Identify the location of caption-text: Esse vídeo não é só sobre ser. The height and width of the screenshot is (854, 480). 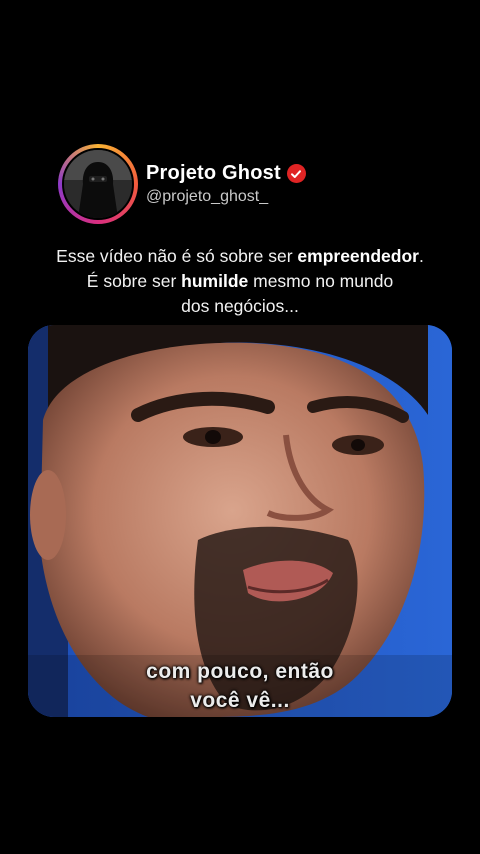
(177, 256).